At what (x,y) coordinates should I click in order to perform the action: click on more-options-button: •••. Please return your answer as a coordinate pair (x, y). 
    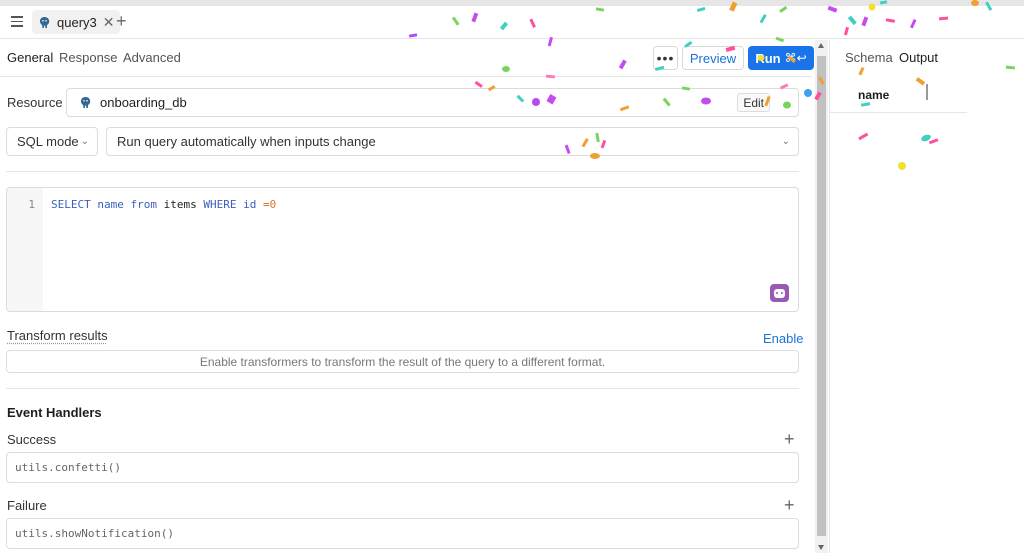
    Looking at the image, I should click on (665, 58).